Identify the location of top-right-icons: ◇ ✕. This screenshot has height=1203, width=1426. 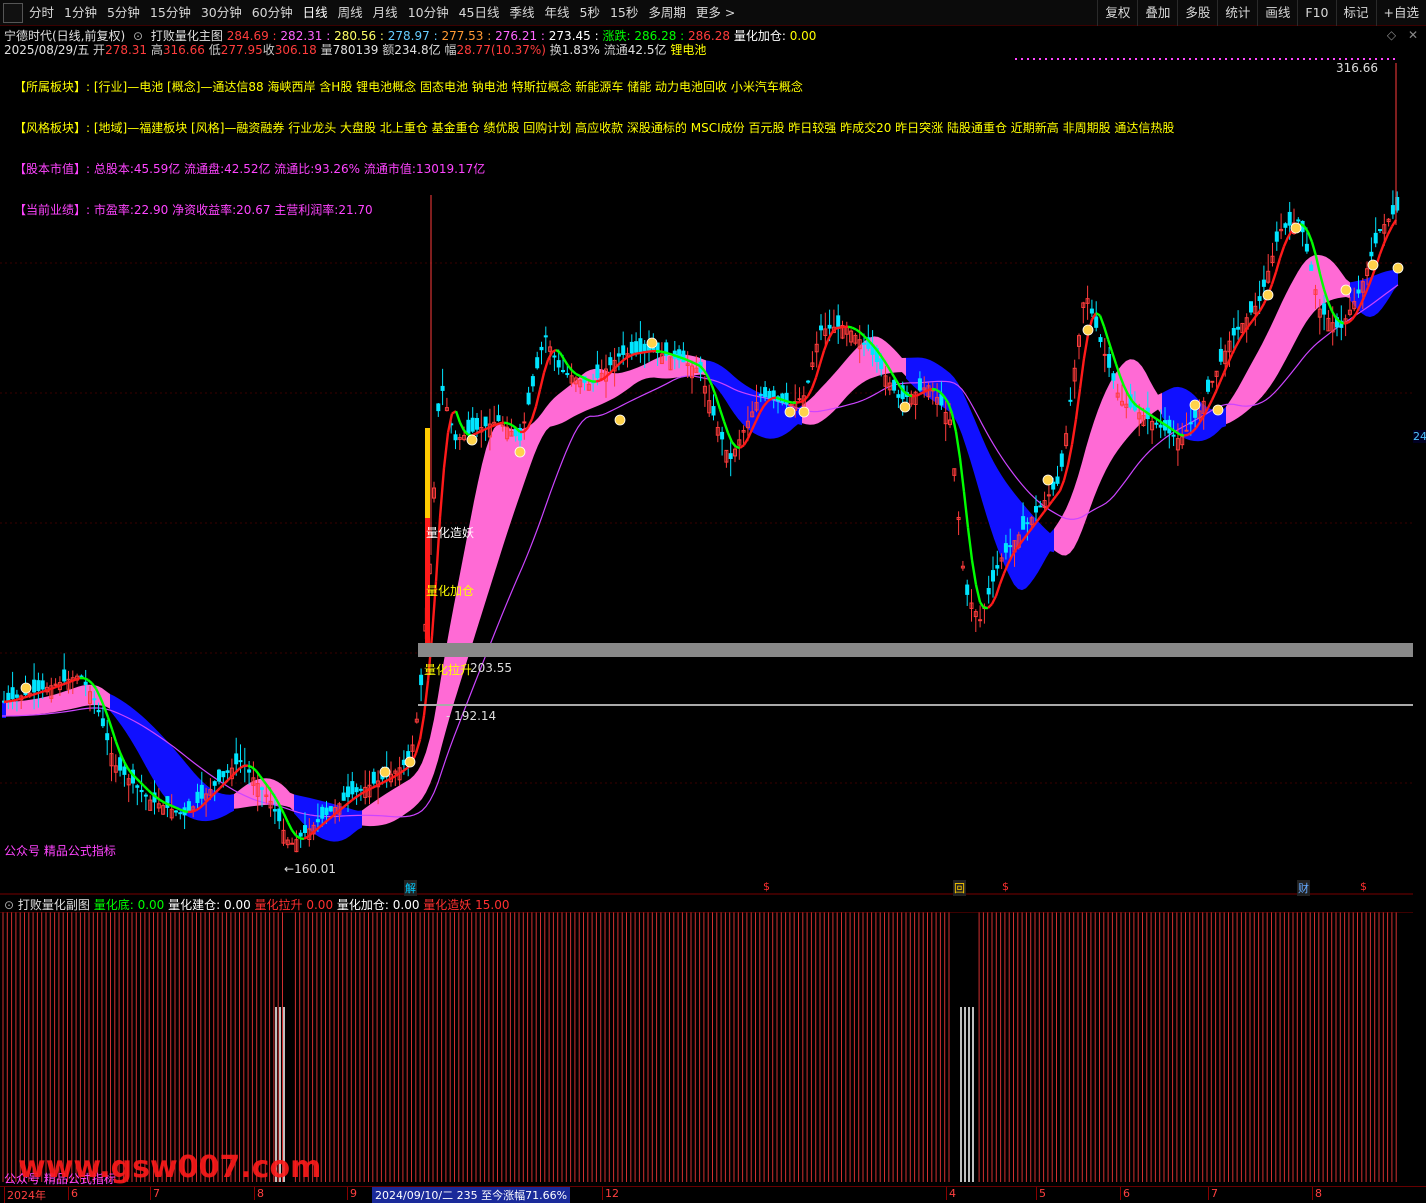
(1402, 35).